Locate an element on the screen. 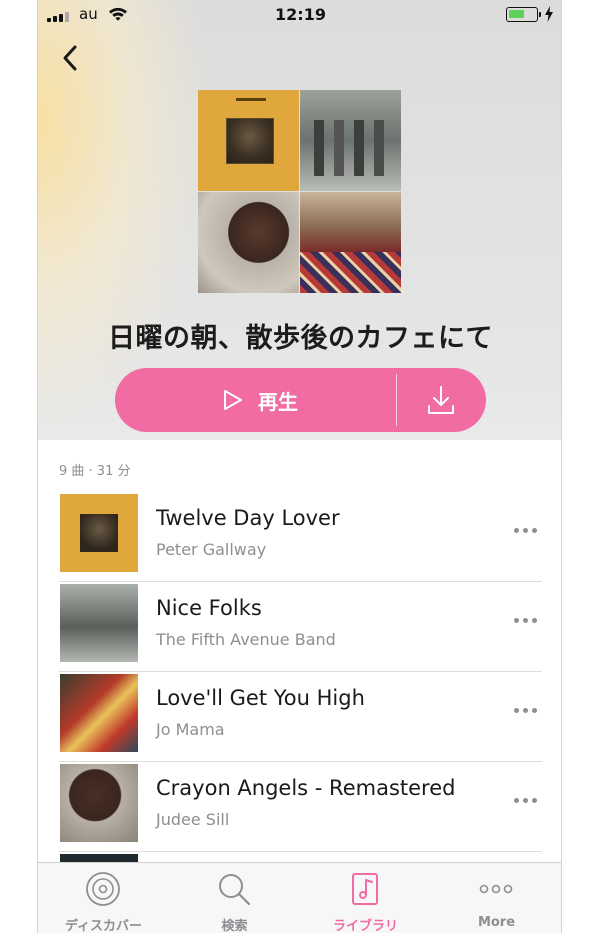 The width and height of the screenshot is (600, 933). tab-search: 検索 is located at coordinates (234, 898).